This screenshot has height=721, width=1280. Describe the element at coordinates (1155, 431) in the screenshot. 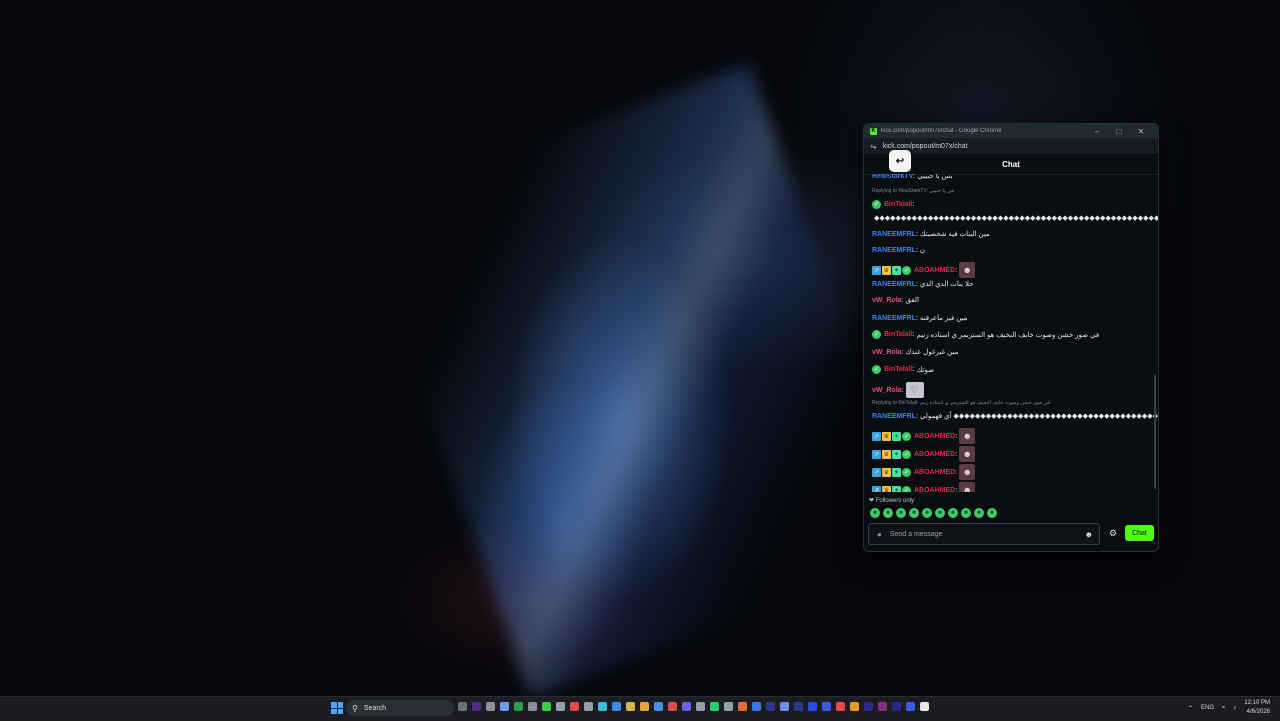

I see `chat-scrollbar` at that location.